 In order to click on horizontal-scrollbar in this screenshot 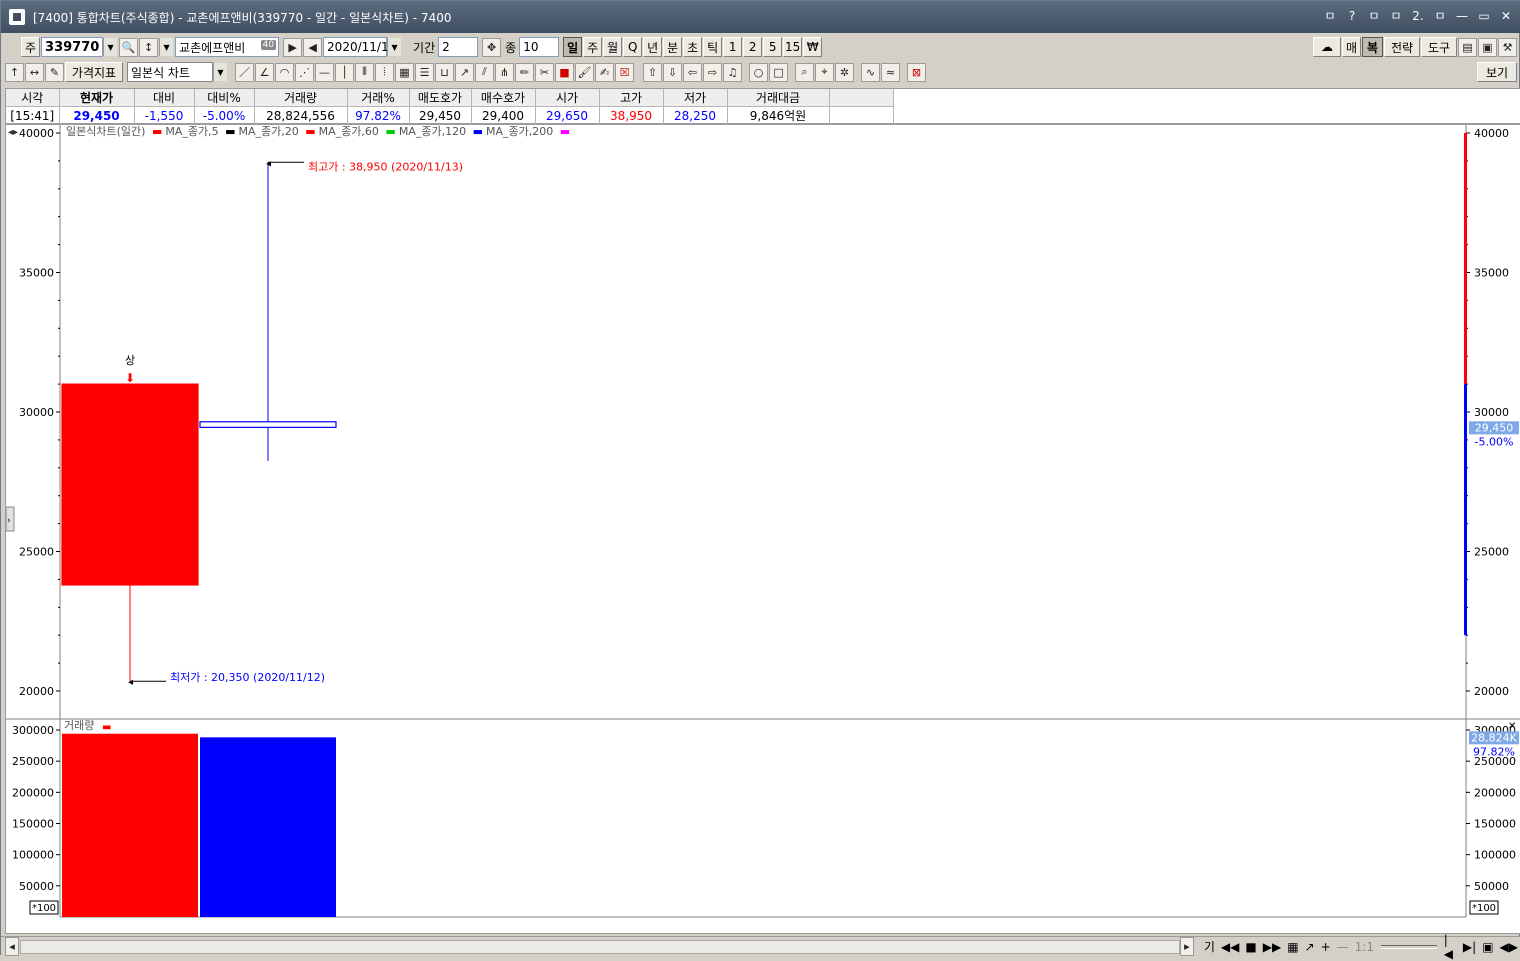, I will do `click(599, 946)`.